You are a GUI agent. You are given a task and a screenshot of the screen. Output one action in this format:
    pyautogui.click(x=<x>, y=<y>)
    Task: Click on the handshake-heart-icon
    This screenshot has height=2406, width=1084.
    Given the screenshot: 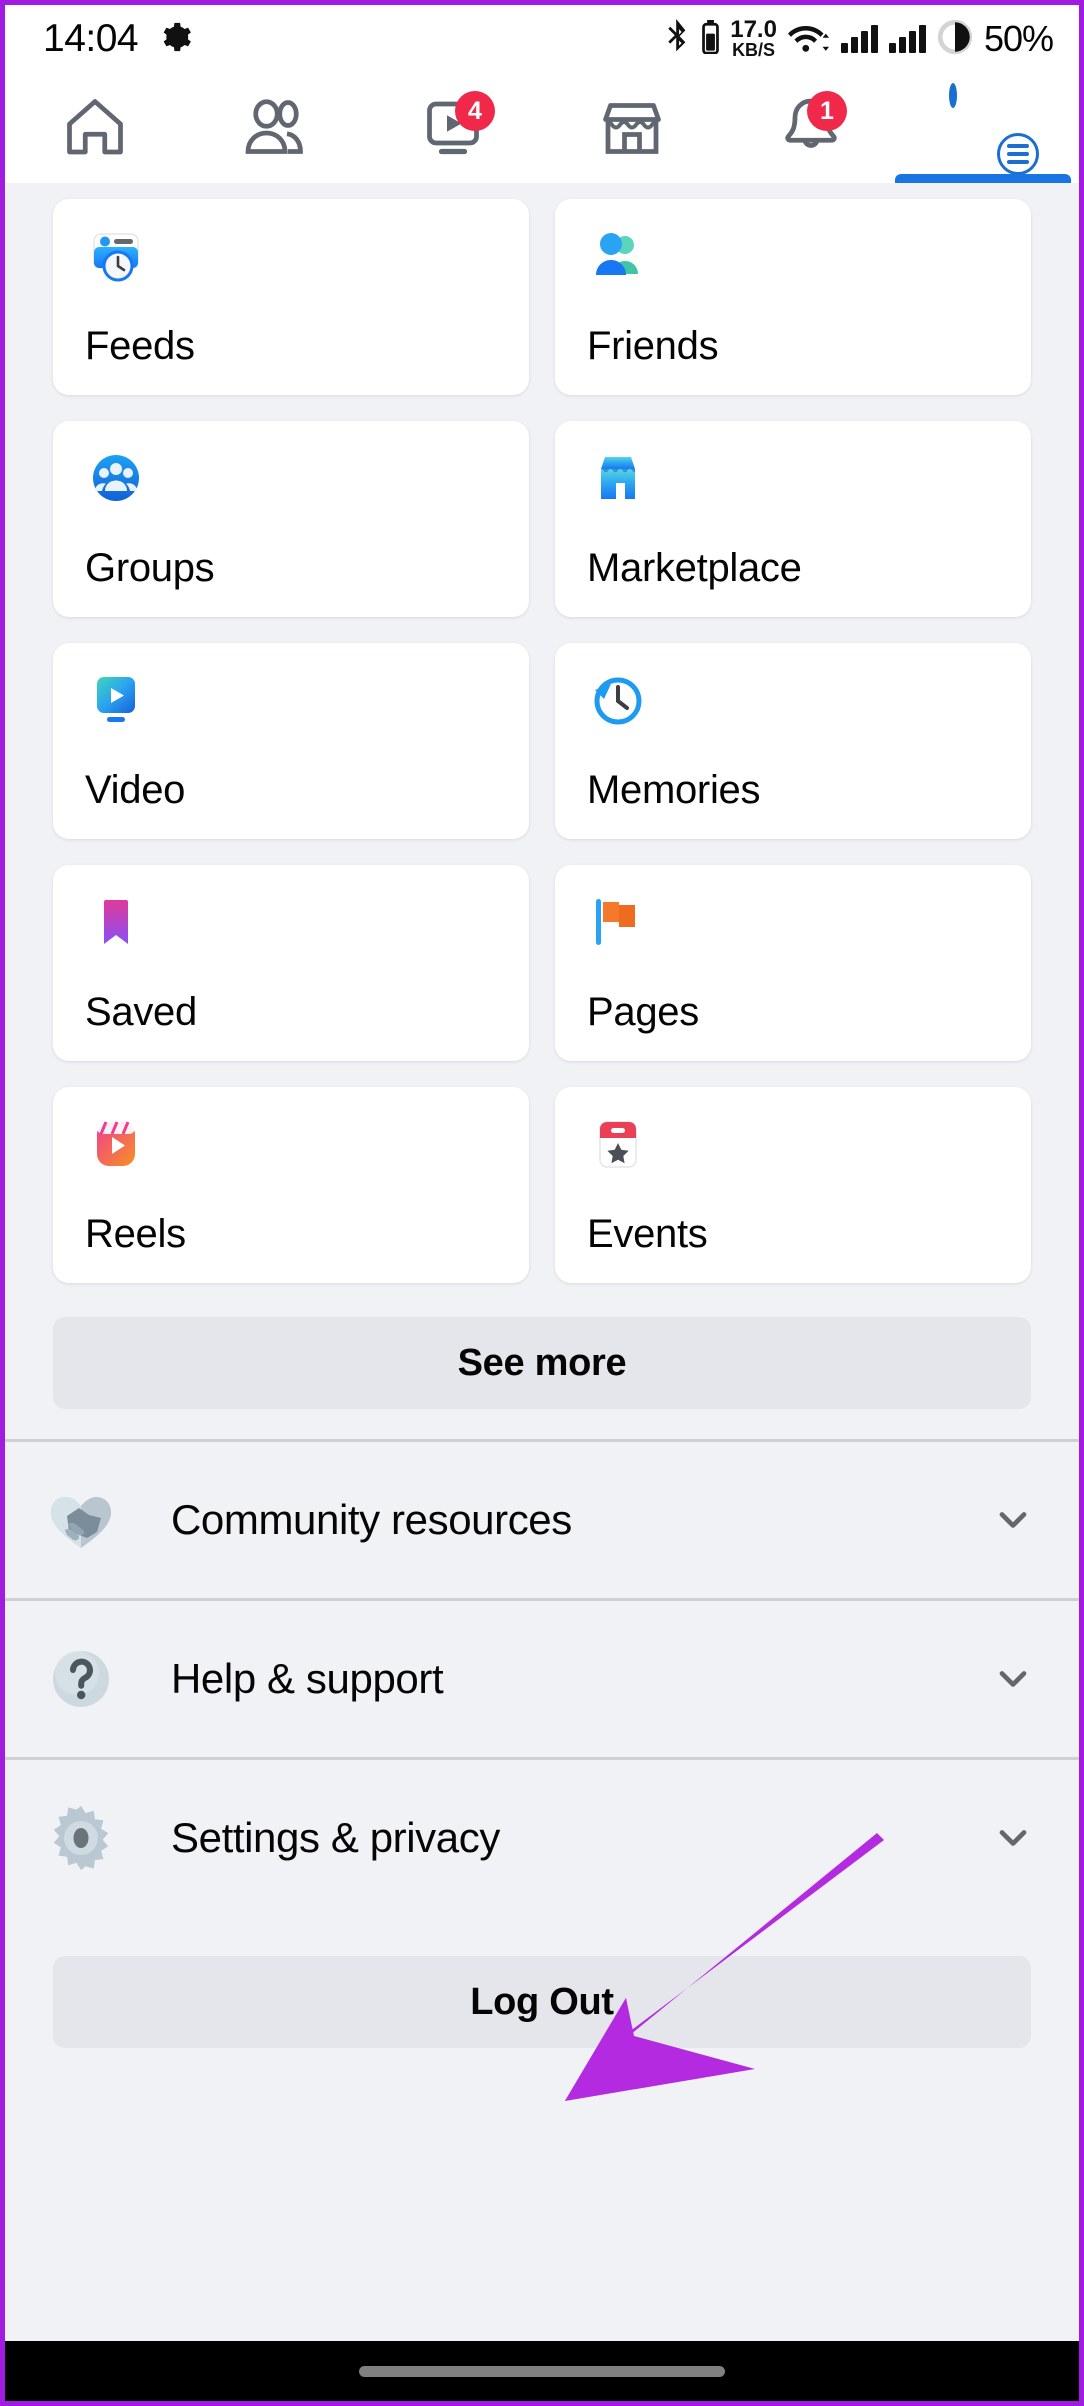 What is the action you would take?
    pyautogui.click(x=81, y=1520)
    